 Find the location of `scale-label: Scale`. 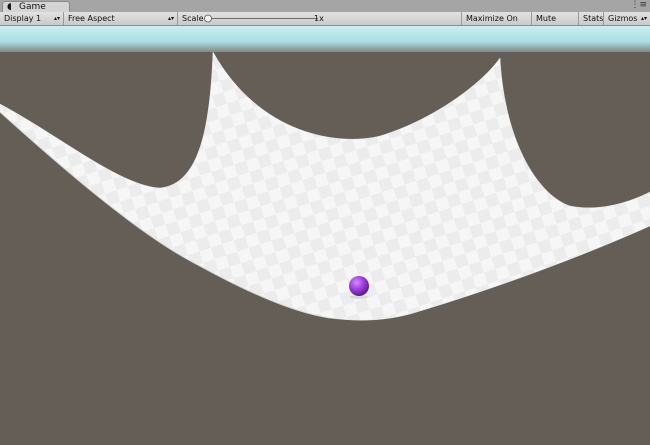

scale-label: Scale is located at coordinates (193, 18).